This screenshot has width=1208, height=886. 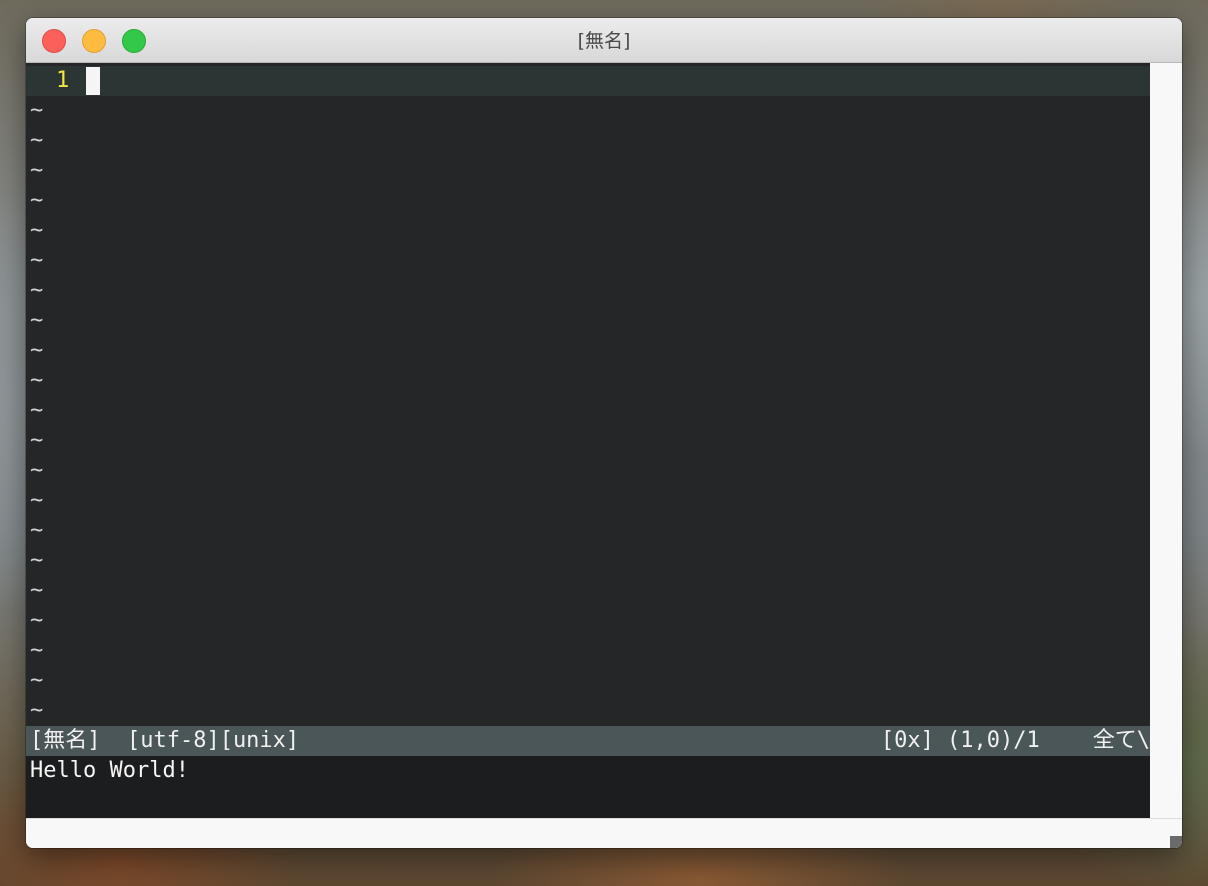 What do you see at coordinates (604, 833) in the screenshot?
I see `window-bottom-margin` at bounding box center [604, 833].